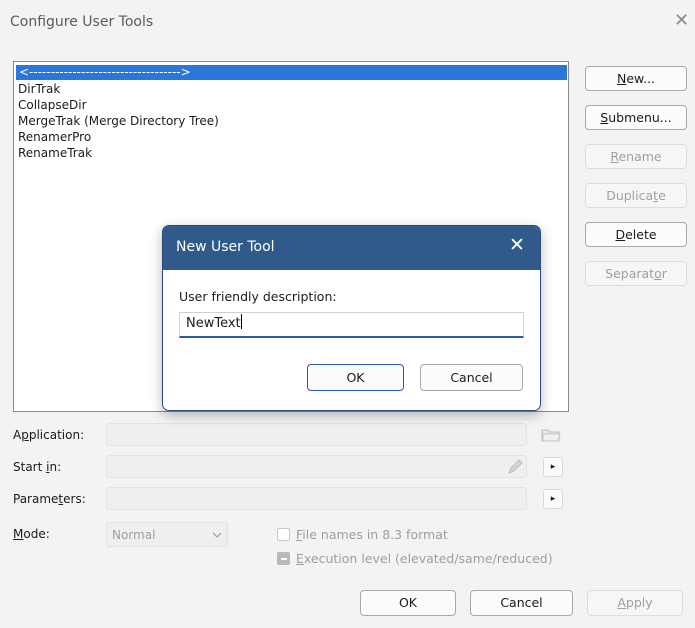  Describe the element at coordinates (553, 499) in the screenshot. I see `parameters-arrow-button: ▸` at that location.